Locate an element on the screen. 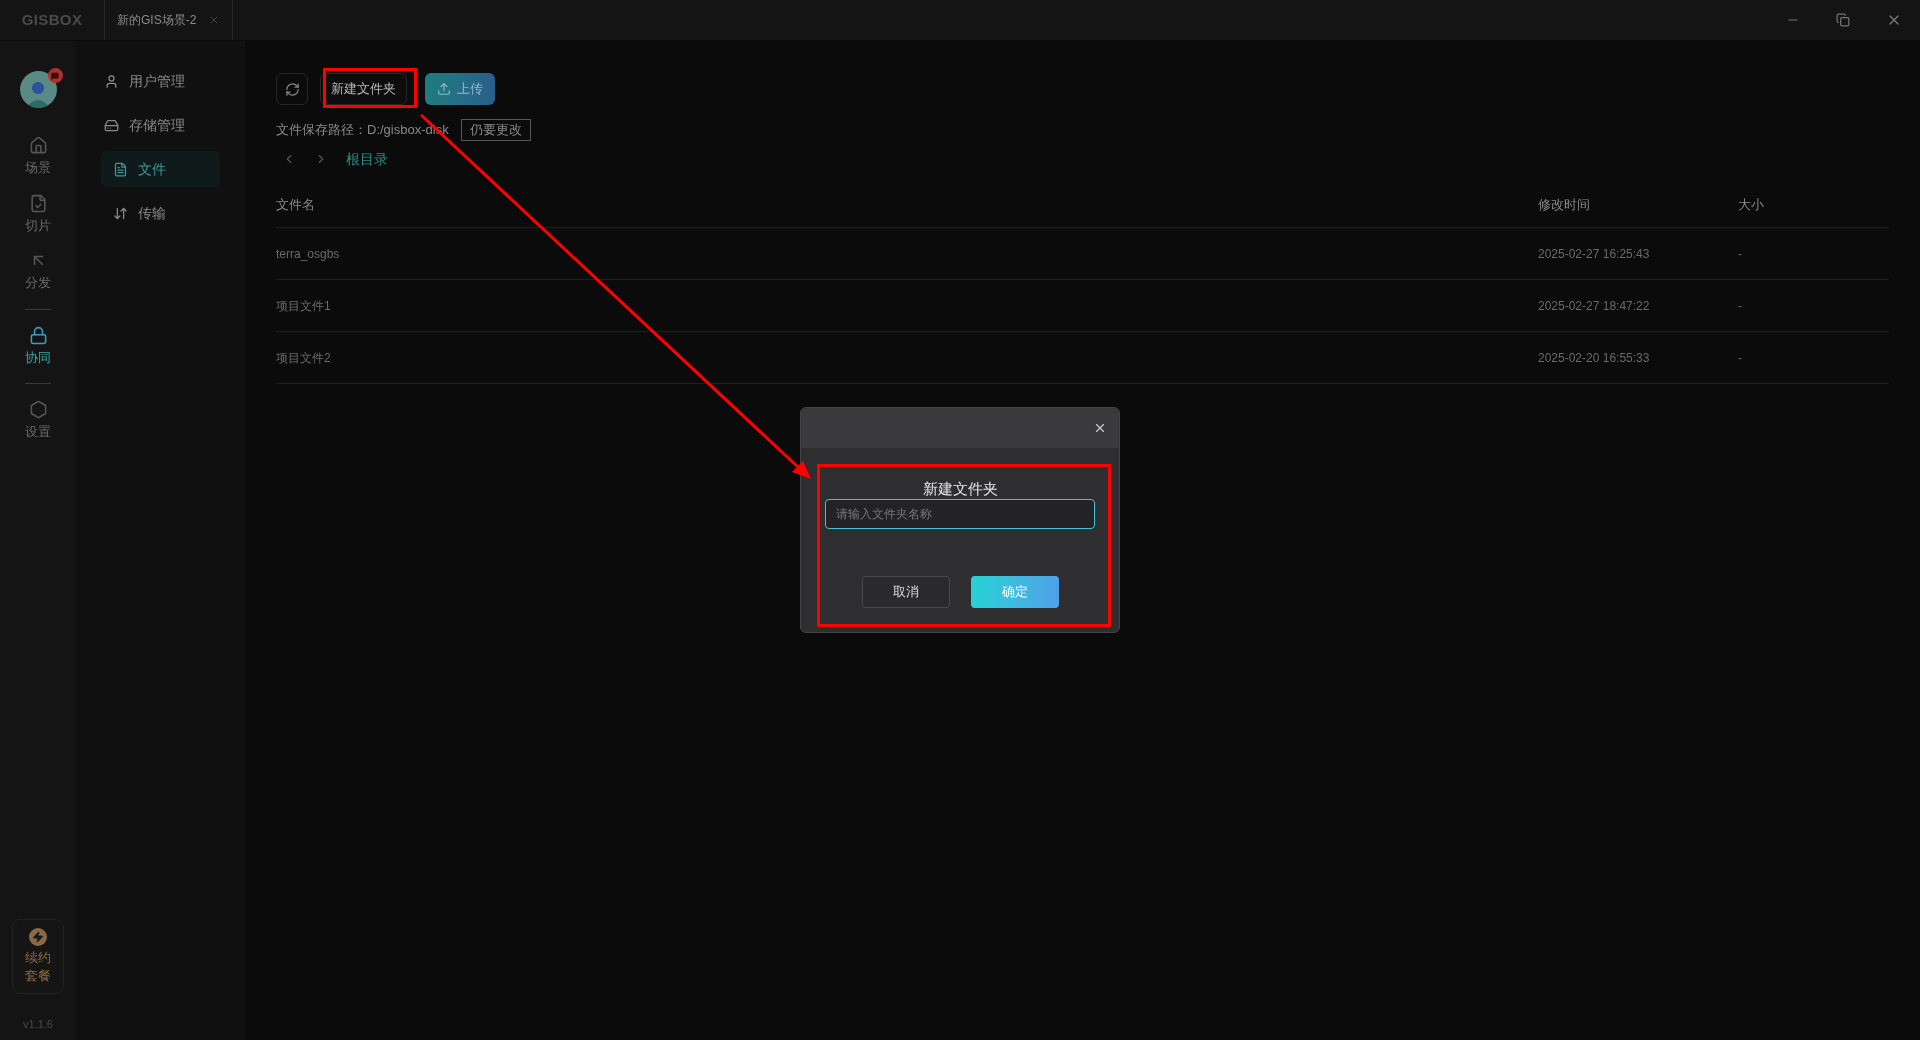 This screenshot has width=1920, height=1040. arrows-icon is located at coordinates (120, 213).